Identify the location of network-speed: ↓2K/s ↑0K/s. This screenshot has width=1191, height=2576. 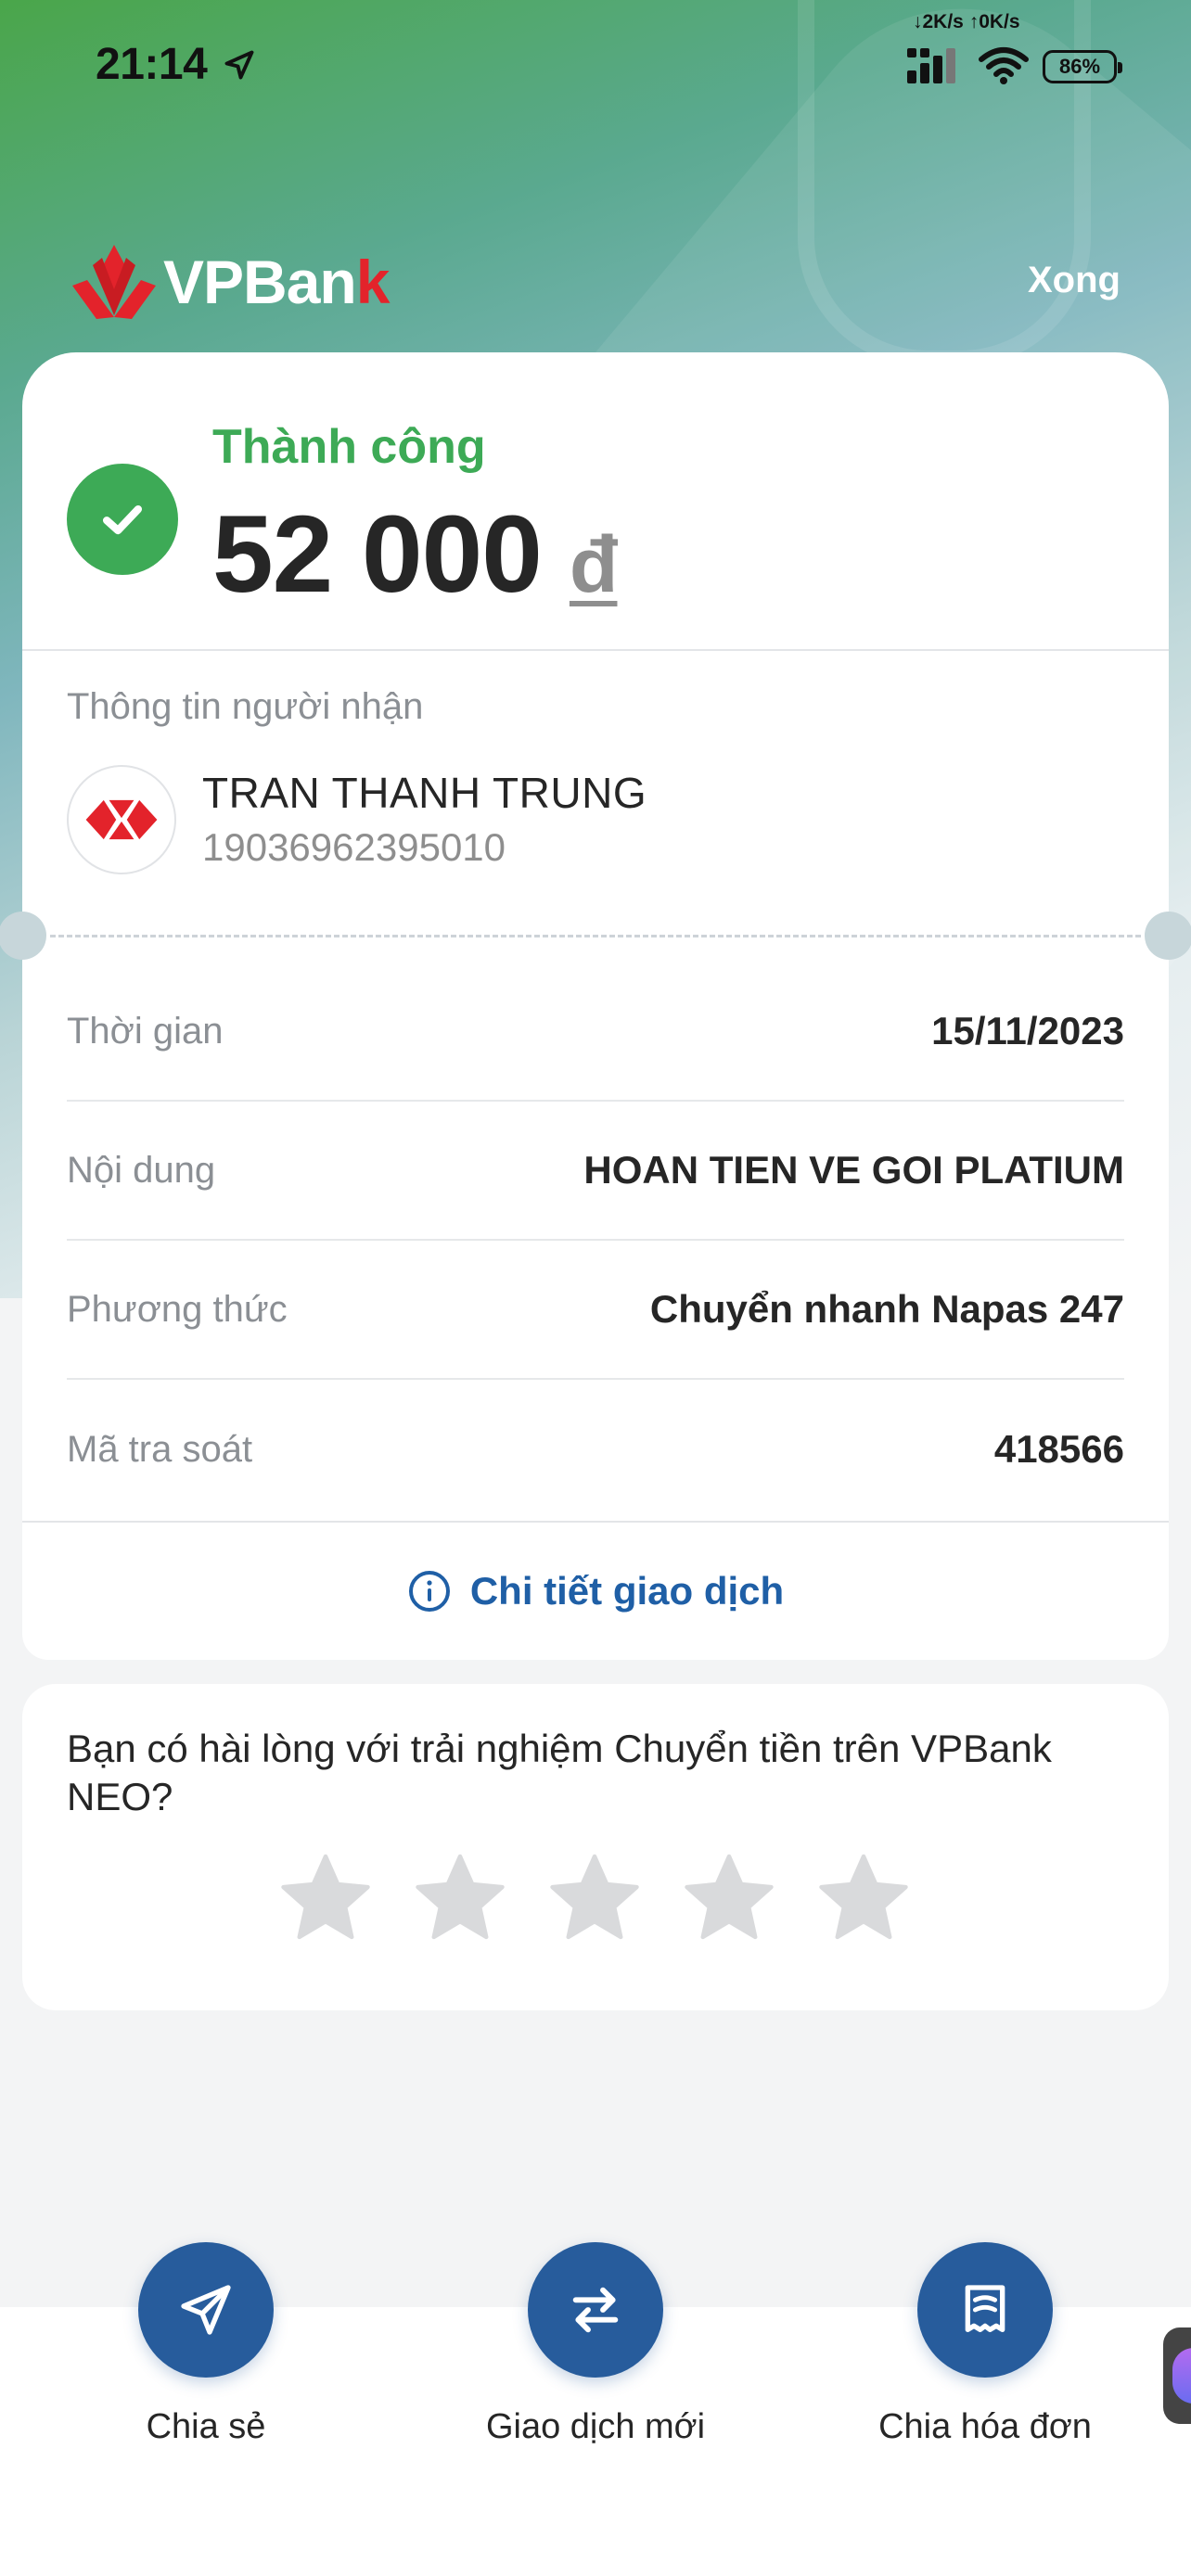
(966, 22).